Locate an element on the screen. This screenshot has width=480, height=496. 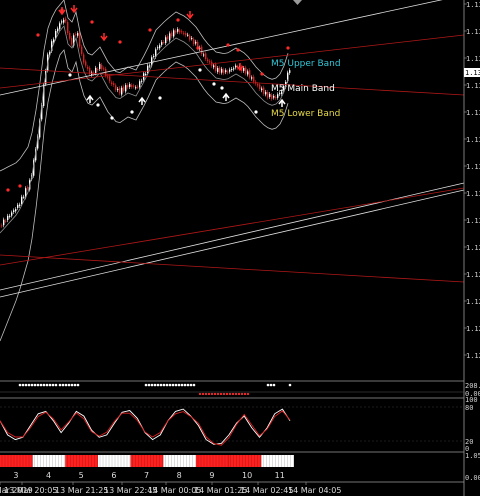
time-tick-label: 13 Mar 21:25 is located at coordinates (81, 490).